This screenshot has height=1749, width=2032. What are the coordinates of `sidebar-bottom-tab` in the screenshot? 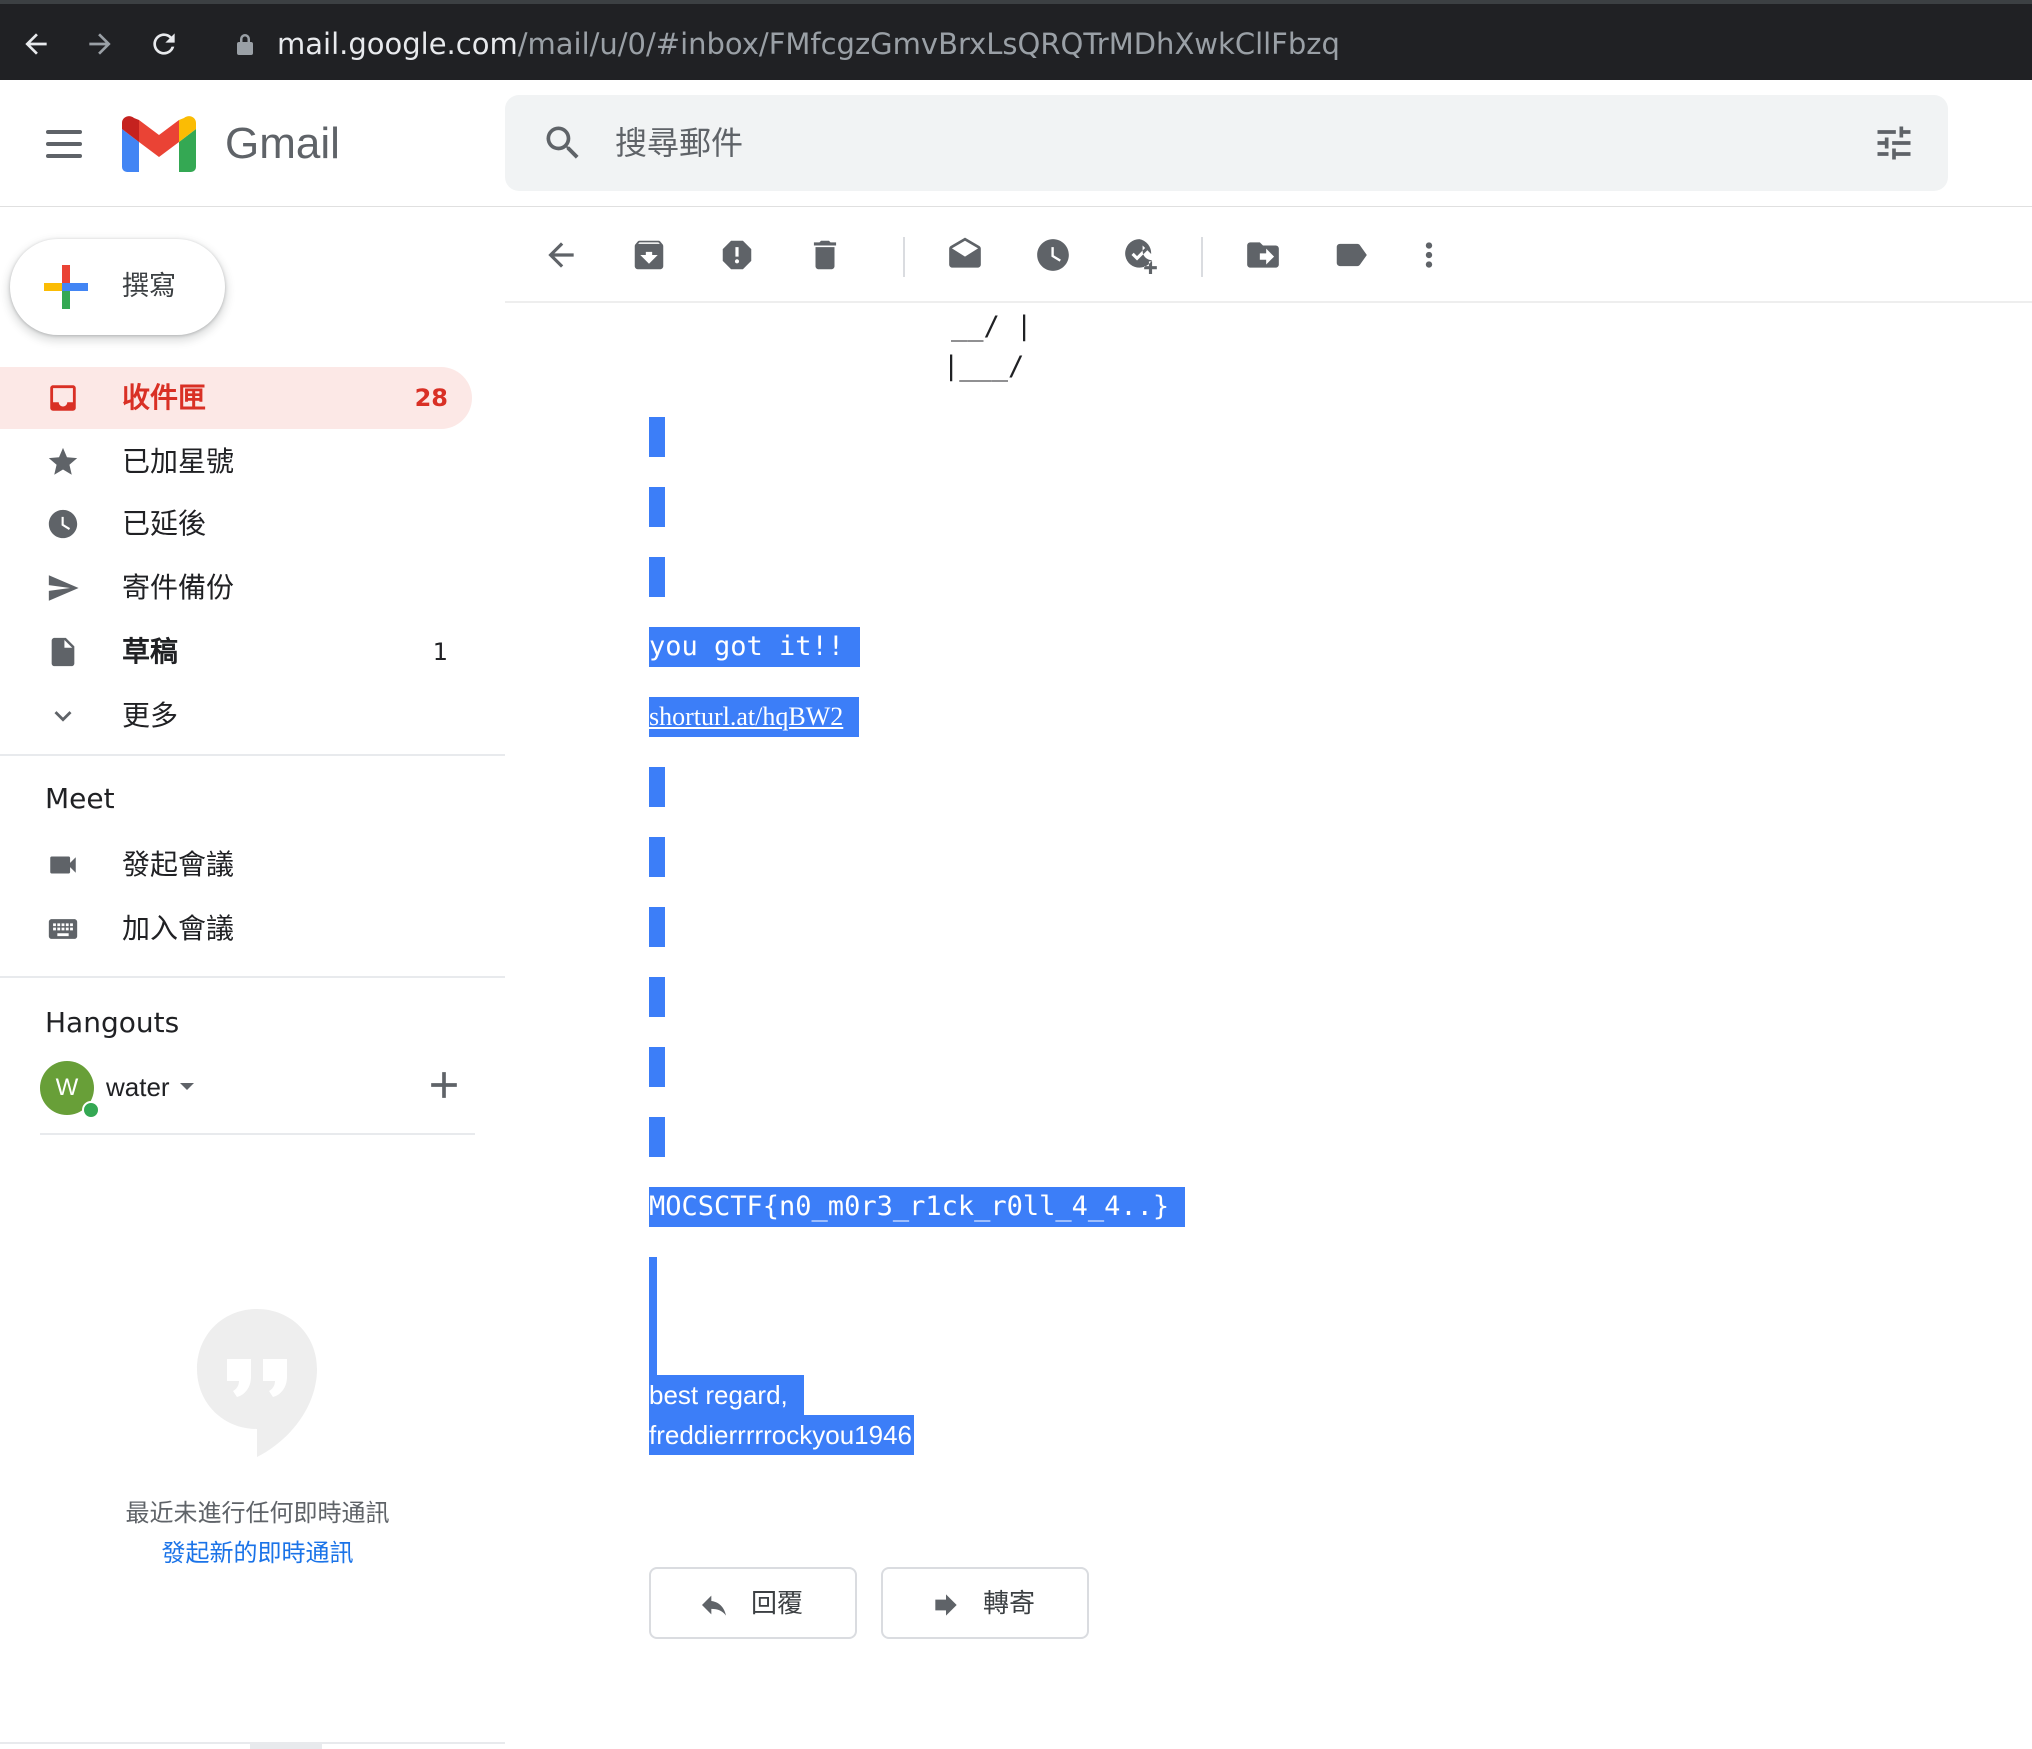 It's located at (286, 1746).